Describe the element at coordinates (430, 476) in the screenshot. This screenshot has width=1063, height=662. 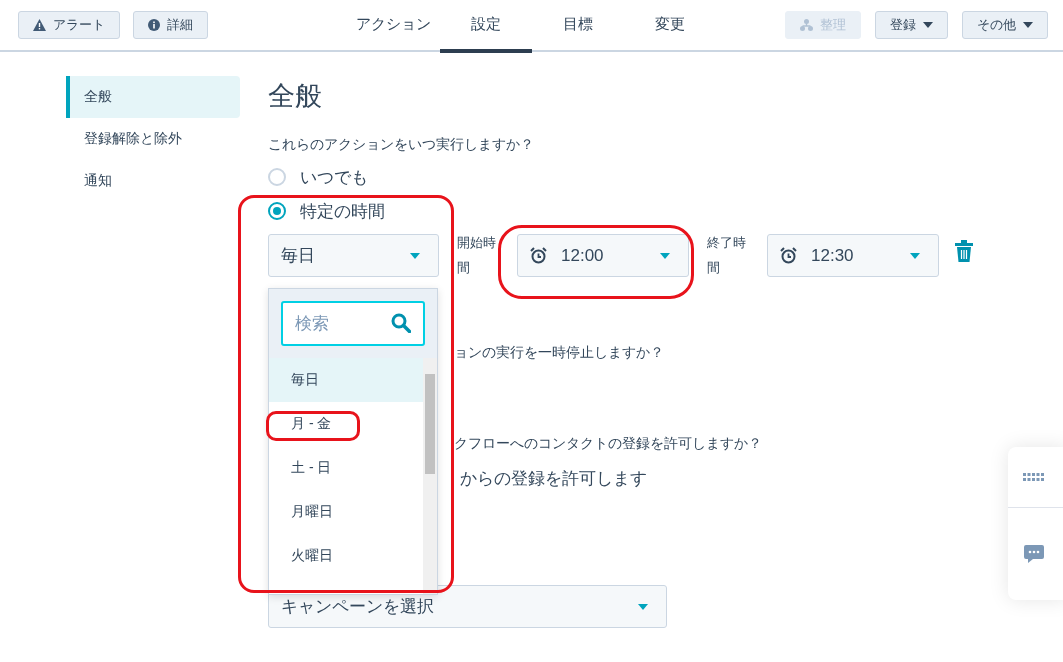
I see `scrollbar` at that location.